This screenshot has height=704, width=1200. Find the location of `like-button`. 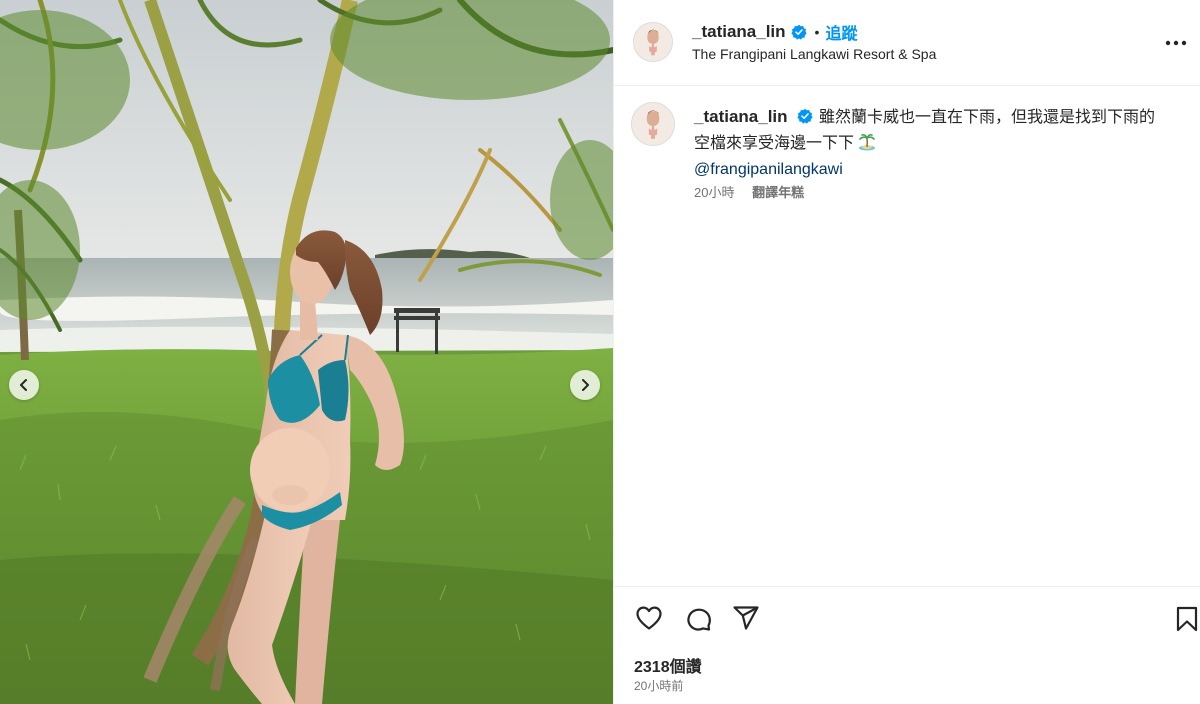

like-button is located at coordinates (649, 618).